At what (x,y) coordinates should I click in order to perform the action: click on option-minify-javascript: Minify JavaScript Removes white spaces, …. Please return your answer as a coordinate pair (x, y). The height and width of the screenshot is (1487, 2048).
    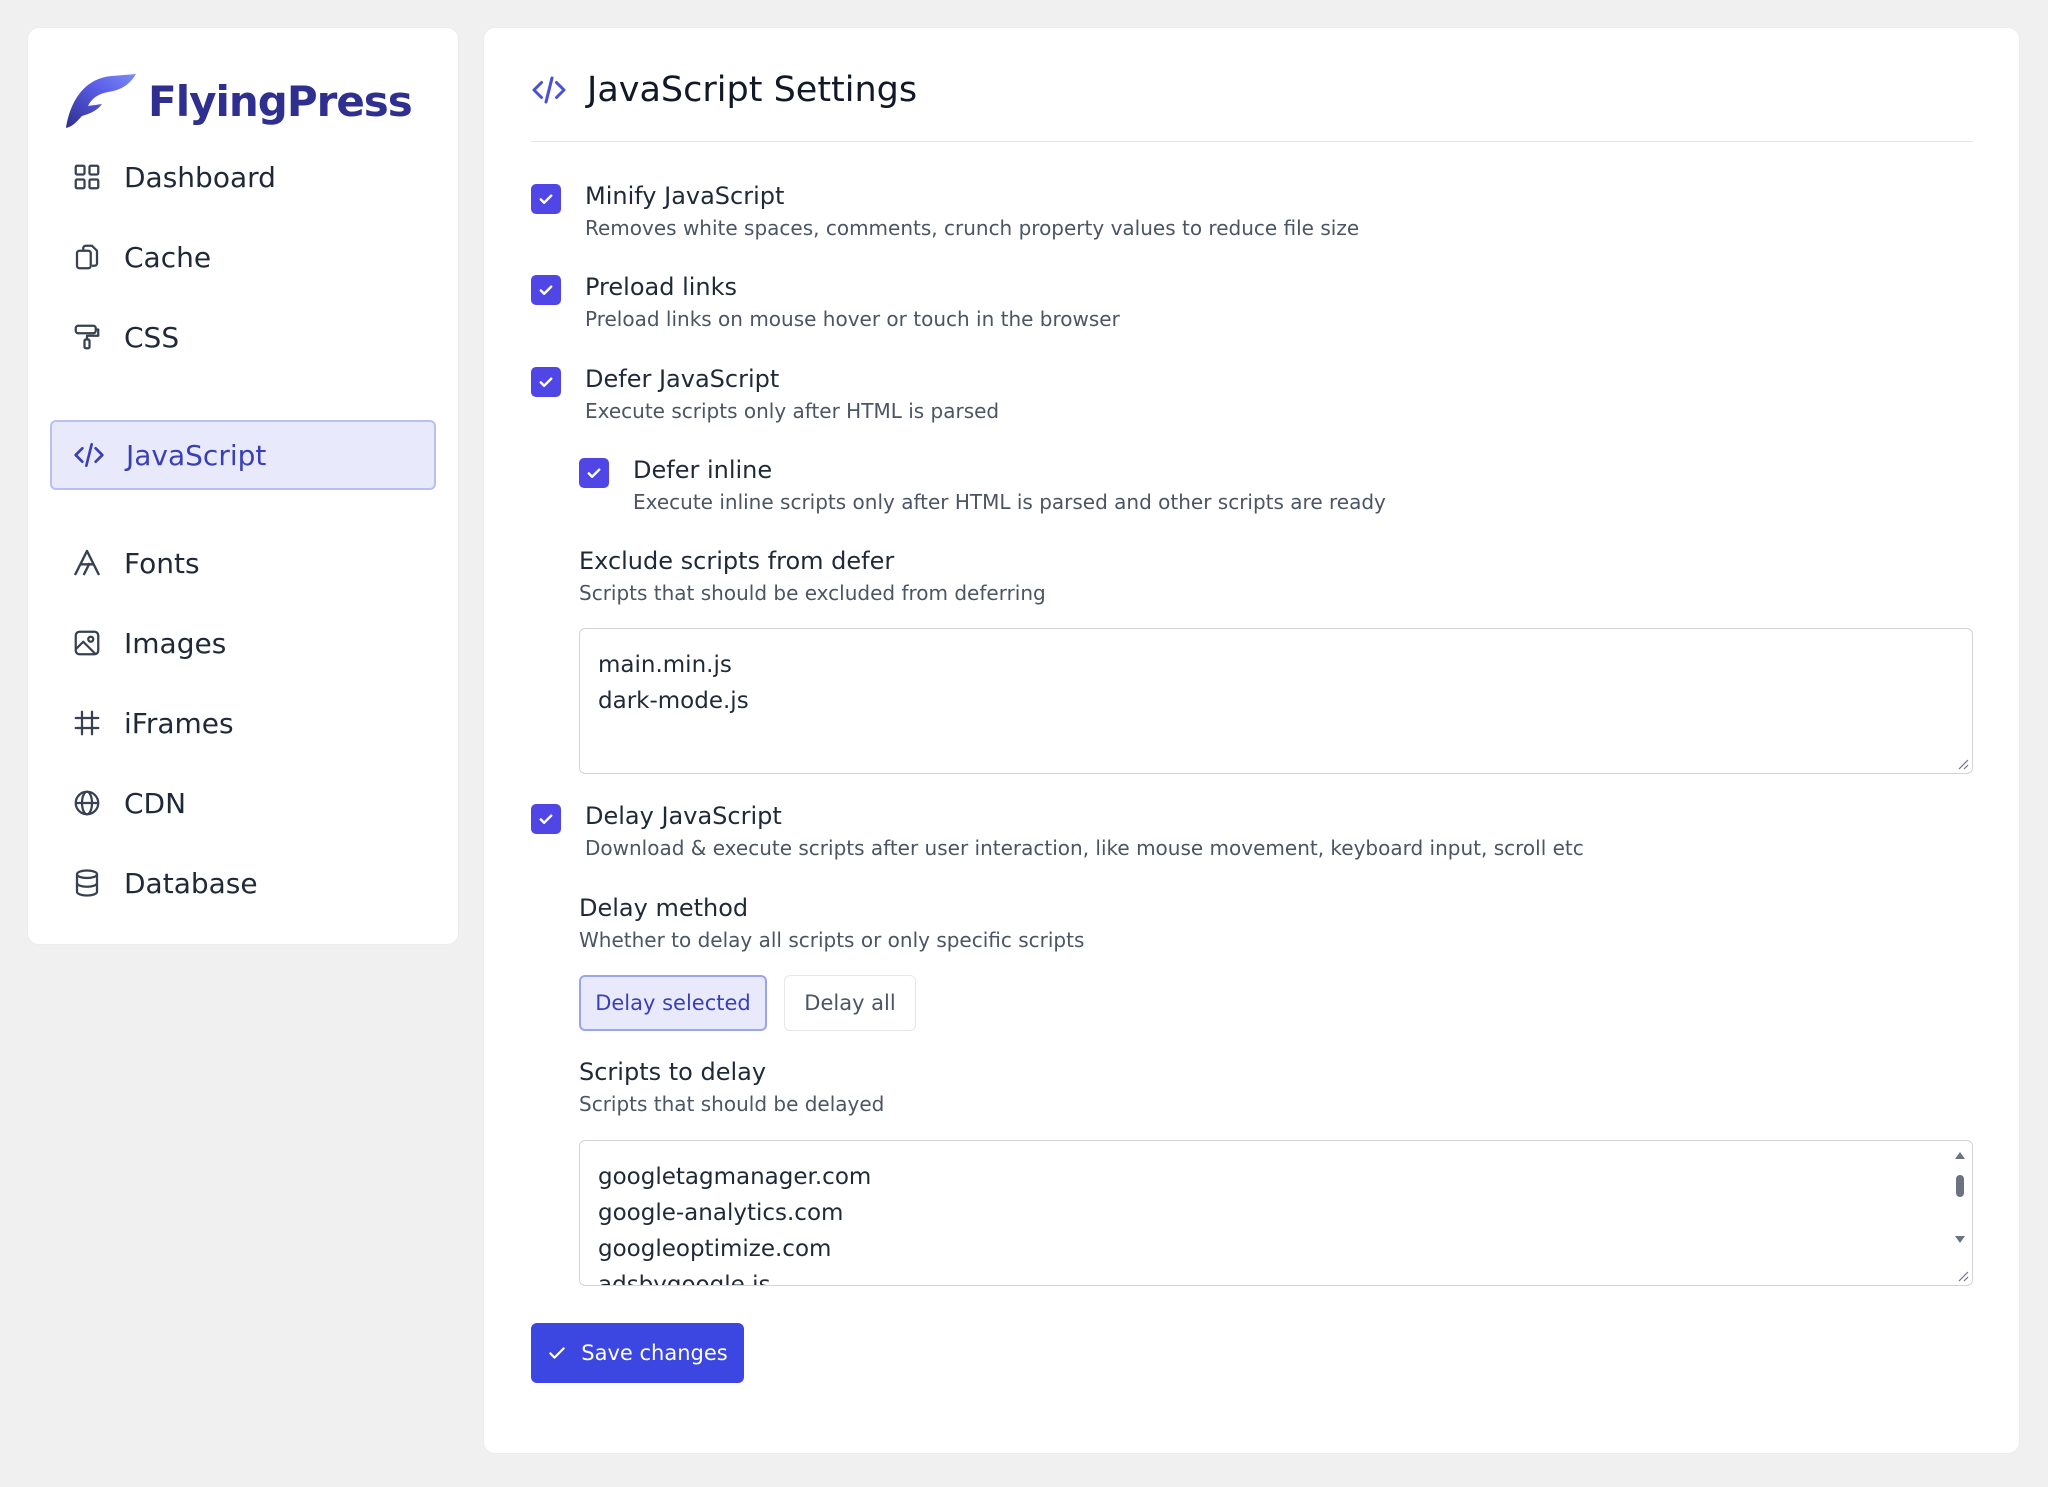
    Looking at the image, I should click on (945, 212).